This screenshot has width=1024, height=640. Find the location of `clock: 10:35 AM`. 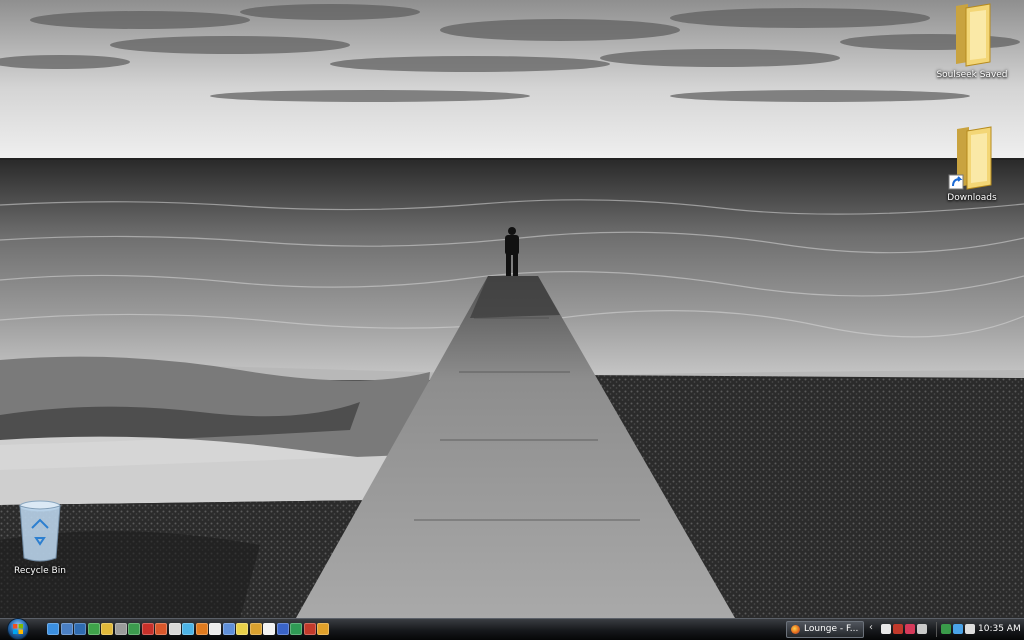

clock: 10:35 AM is located at coordinates (999, 629).